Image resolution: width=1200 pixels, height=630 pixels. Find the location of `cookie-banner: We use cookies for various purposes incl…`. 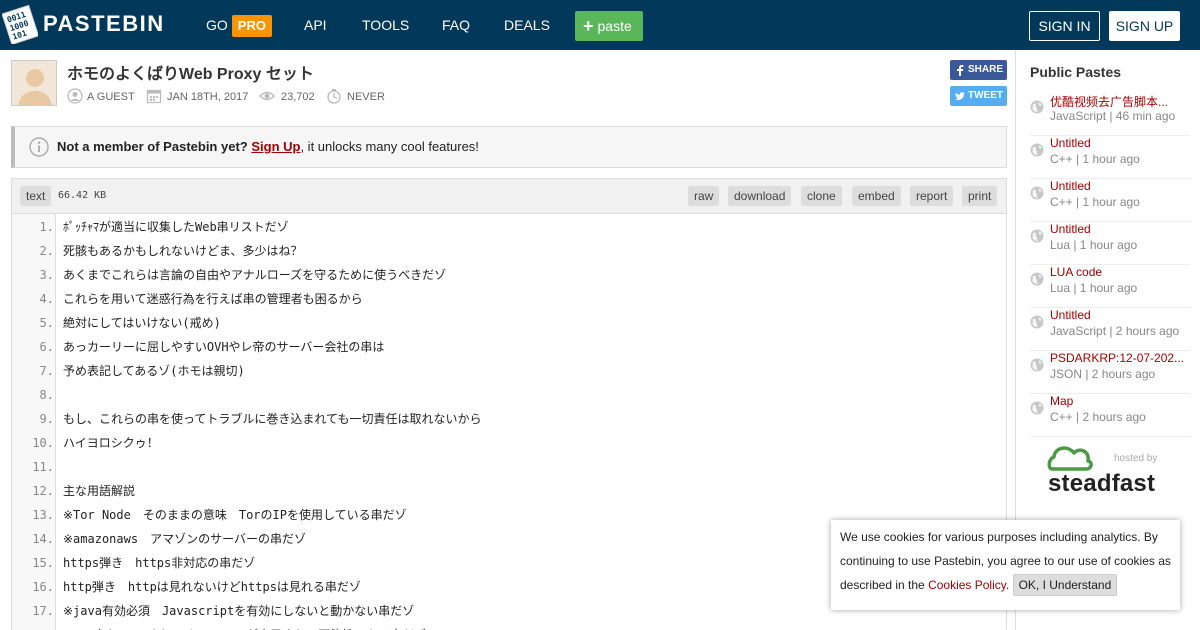

cookie-banner: We use cookies for various purposes incl… is located at coordinates (1005, 565).